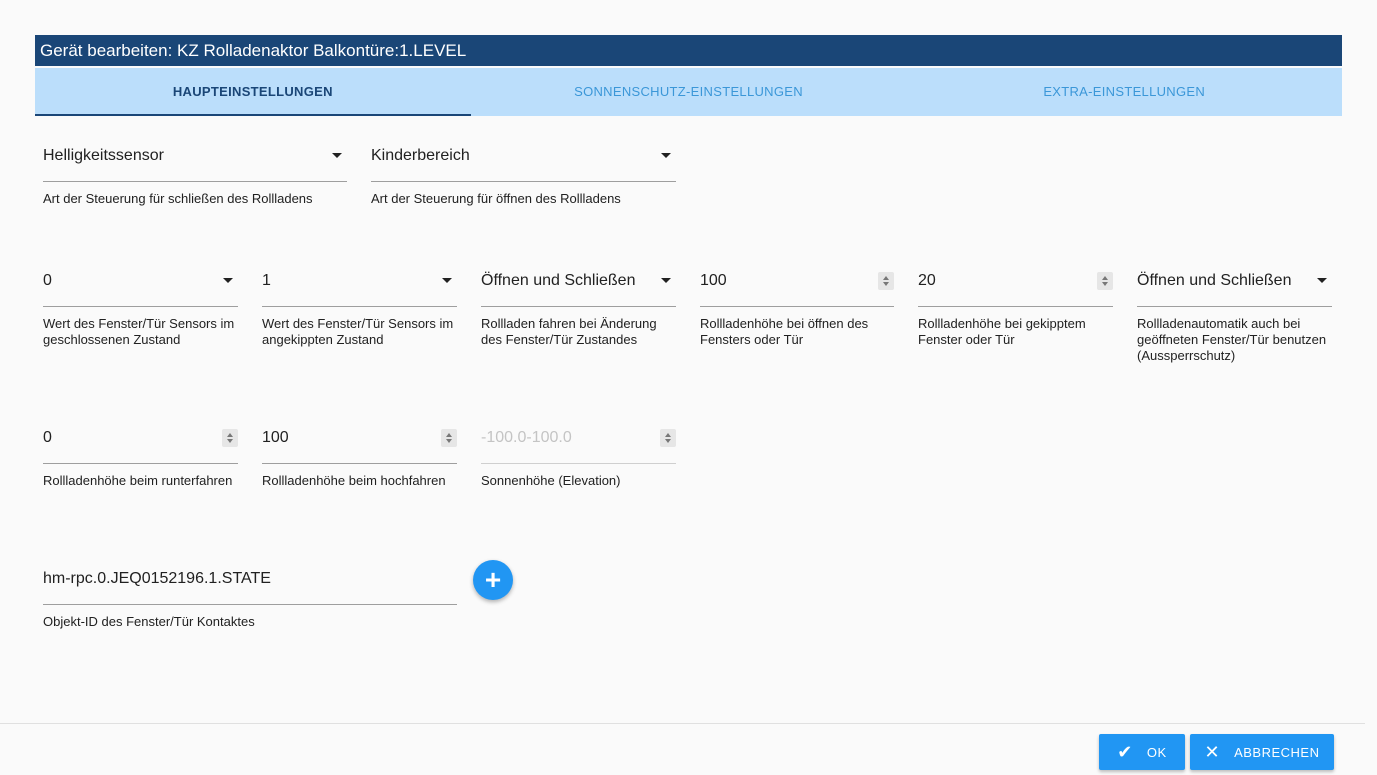 The height and width of the screenshot is (775, 1377). What do you see at coordinates (526, 437) in the screenshot?
I see `sun-elevation-placeholder: -100.0-100.0` at bounding box center [526, 437].